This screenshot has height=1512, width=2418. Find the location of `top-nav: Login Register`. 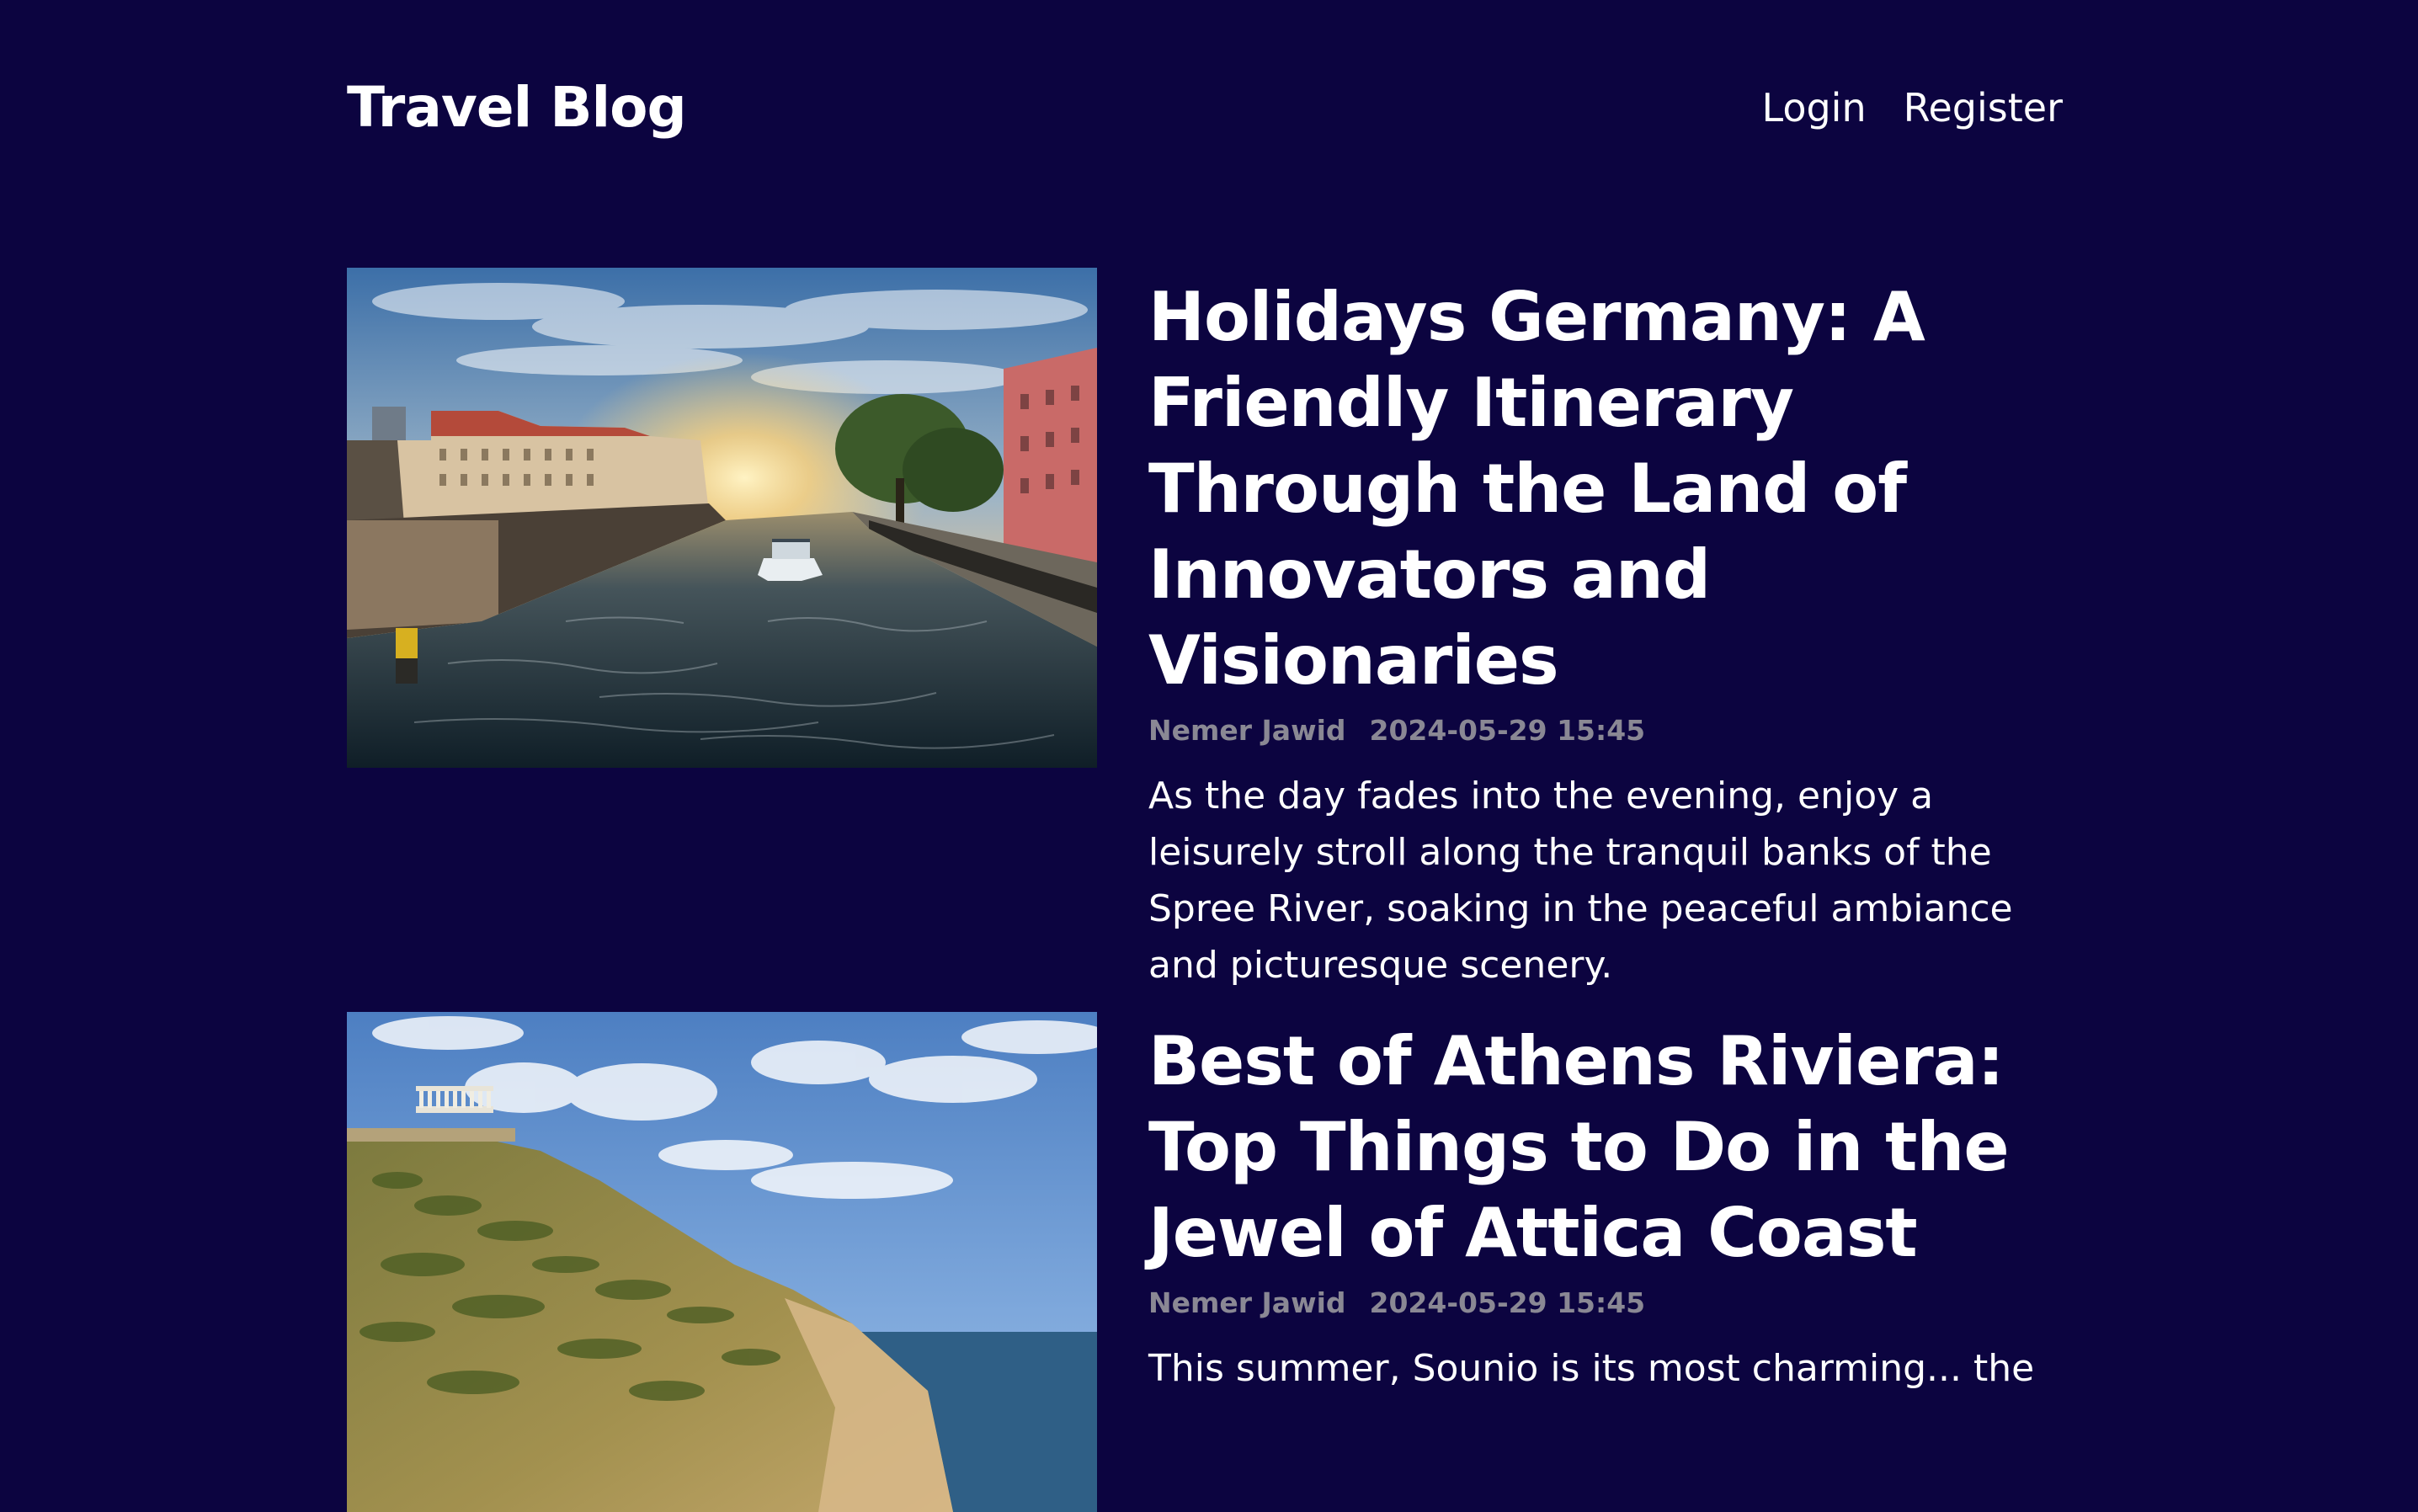

top-nav: Login Register is located at coordinates (1913, 108).